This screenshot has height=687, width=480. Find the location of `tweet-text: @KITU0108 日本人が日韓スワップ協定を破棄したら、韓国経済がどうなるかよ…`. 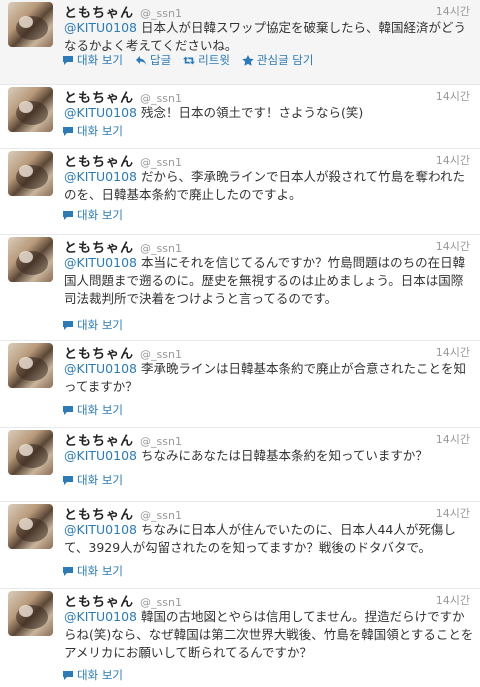

tweet-text: @KITU0108 日本人が日韓スワップ協定を破棄したら、韓国経済がどうなるかよ… is located at coordinates (265, 36).